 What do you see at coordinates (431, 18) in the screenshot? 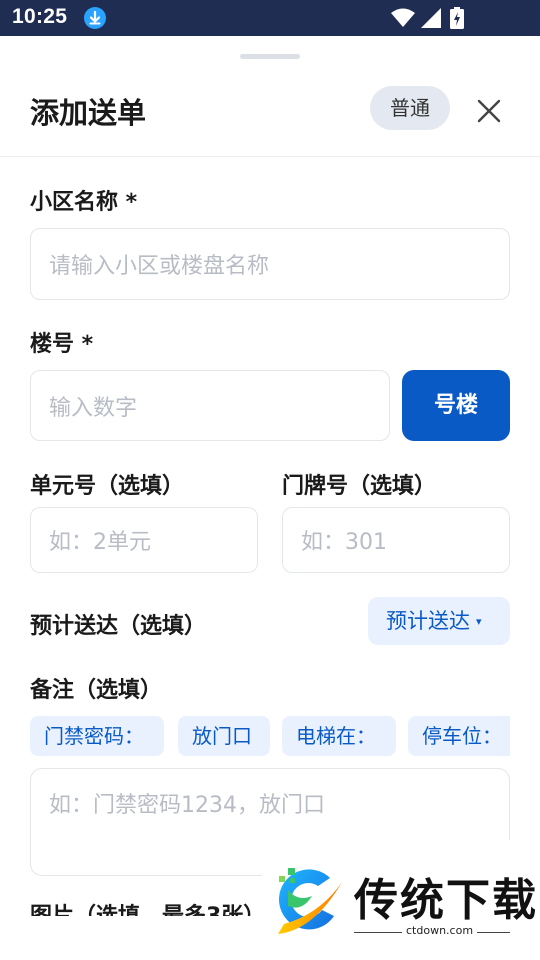
I see `signal-icon` at bounding box center [431, 18].